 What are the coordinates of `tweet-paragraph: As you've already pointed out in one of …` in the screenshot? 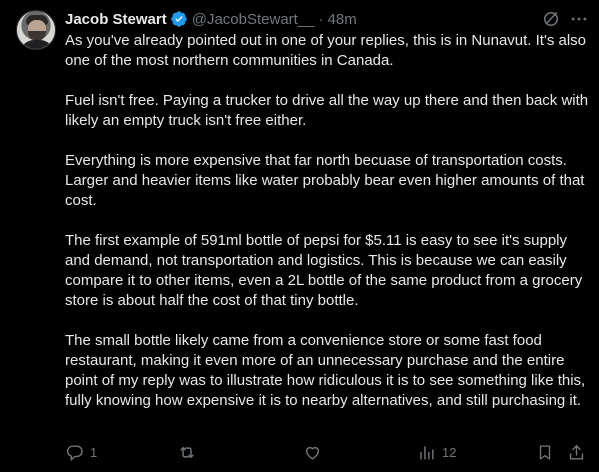 It's located at (326, 50).